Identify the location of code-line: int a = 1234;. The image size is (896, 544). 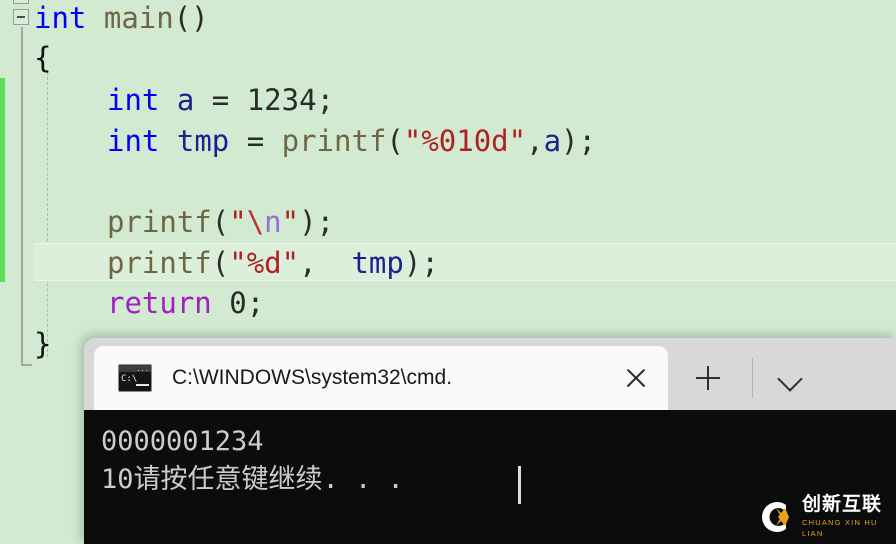
(501, 100).